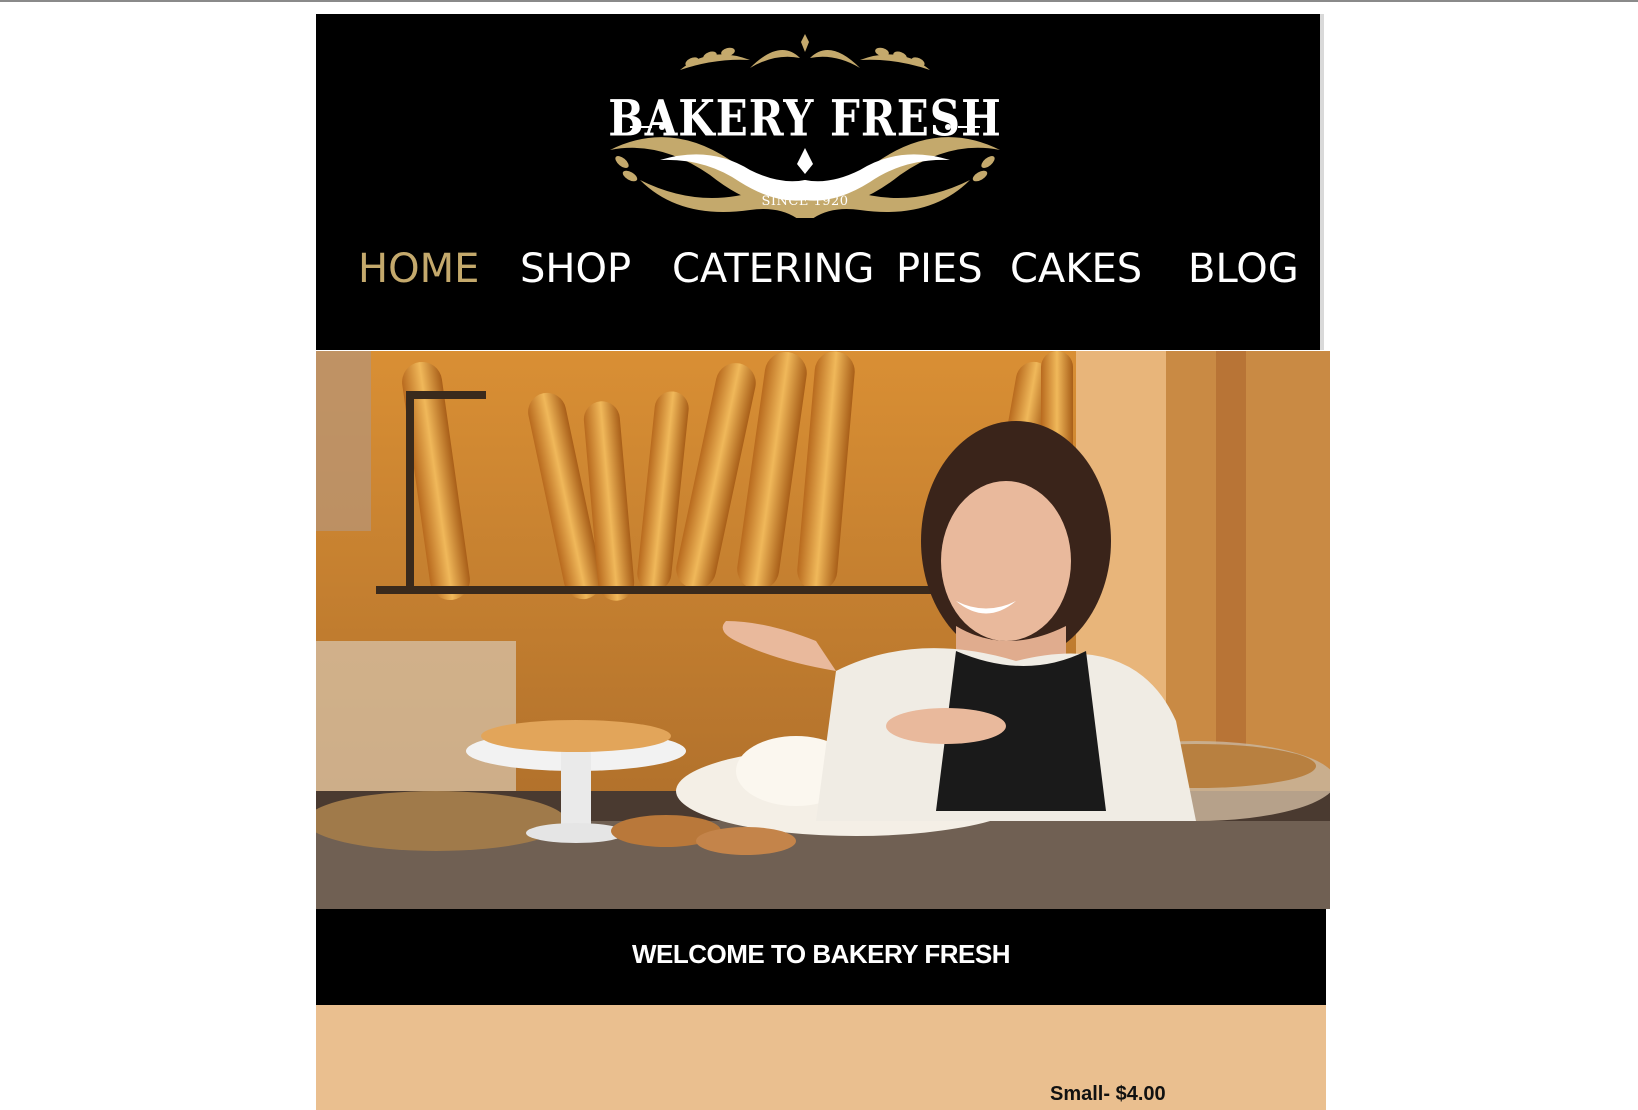 This screenshot has width=1638, height=1110. Describe the element at coordinates (939, 269) in the screenshot. I see `nav-pies: PIES` at that location.